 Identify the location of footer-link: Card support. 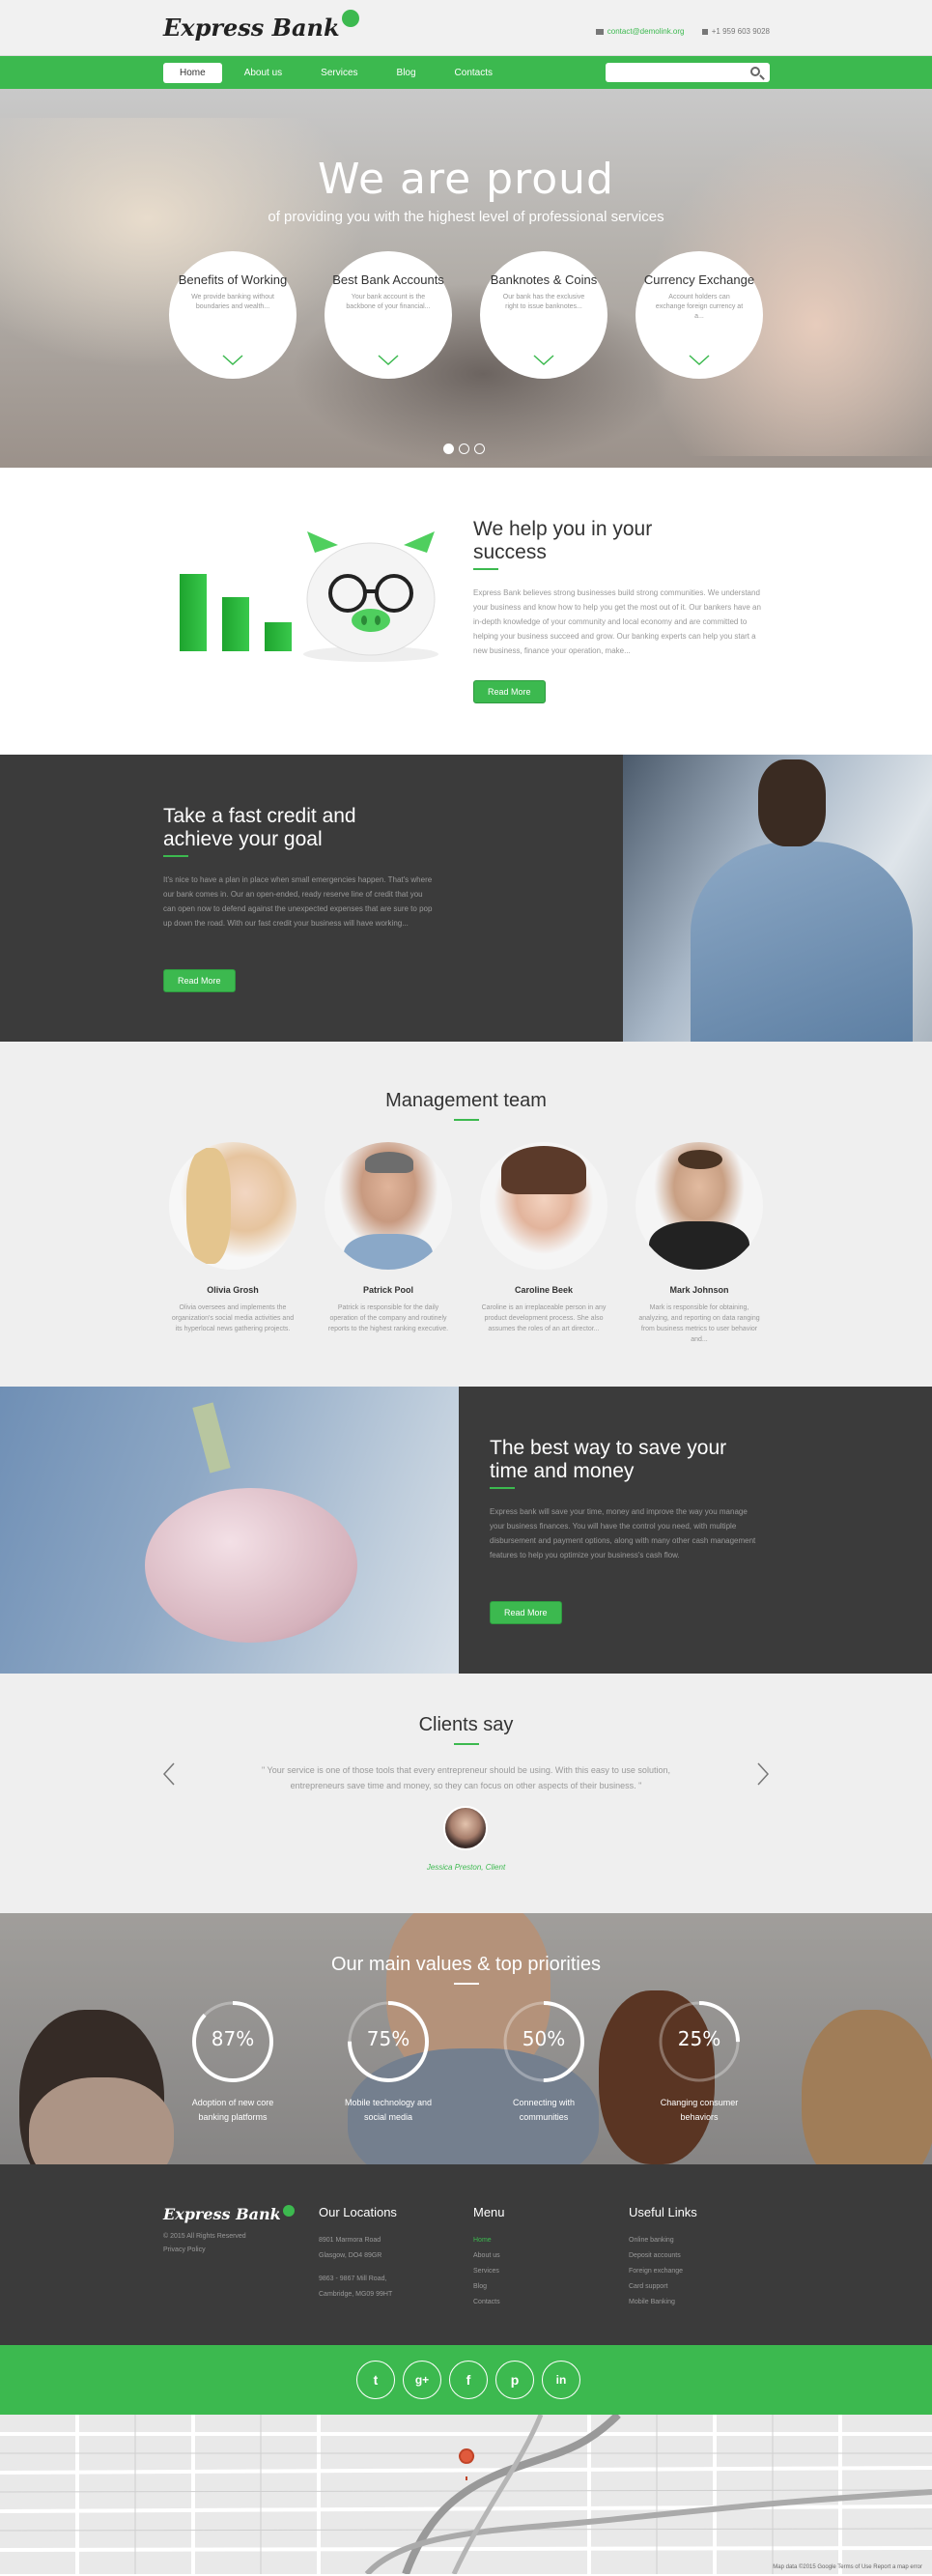
(663, 2287).